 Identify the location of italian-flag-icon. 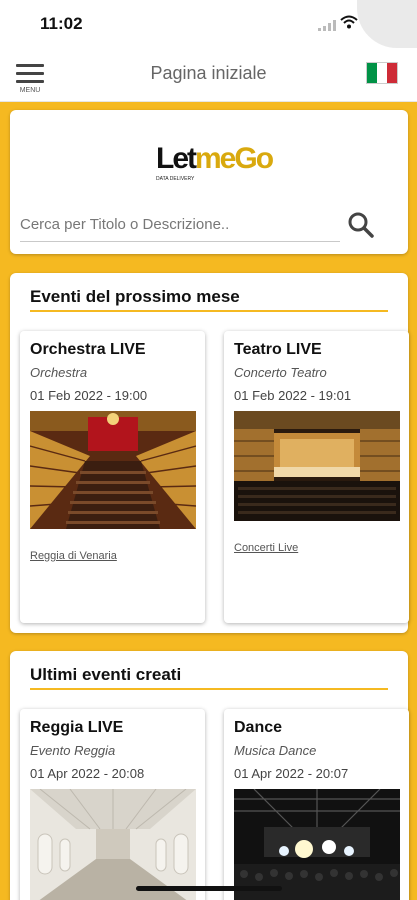
(382, 73).